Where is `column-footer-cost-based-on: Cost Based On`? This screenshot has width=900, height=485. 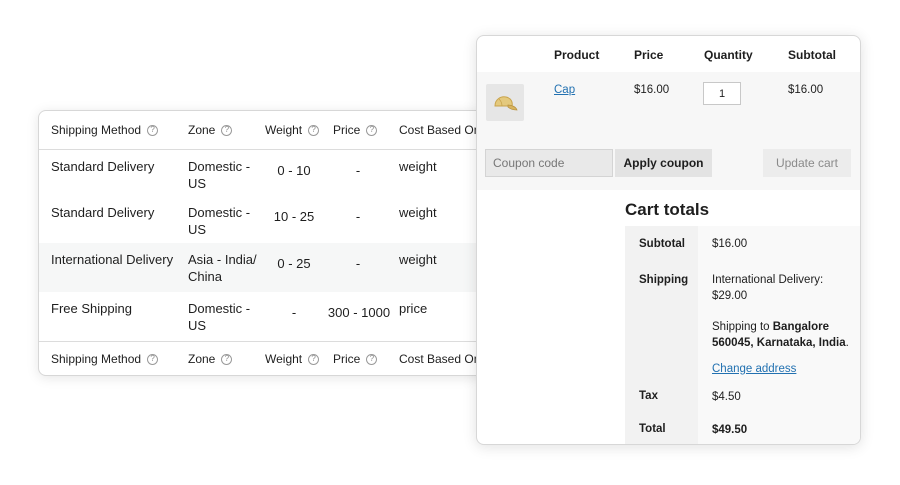 column-footer-cost-based-on: Cost Based On is located at coordinates (440, 358).